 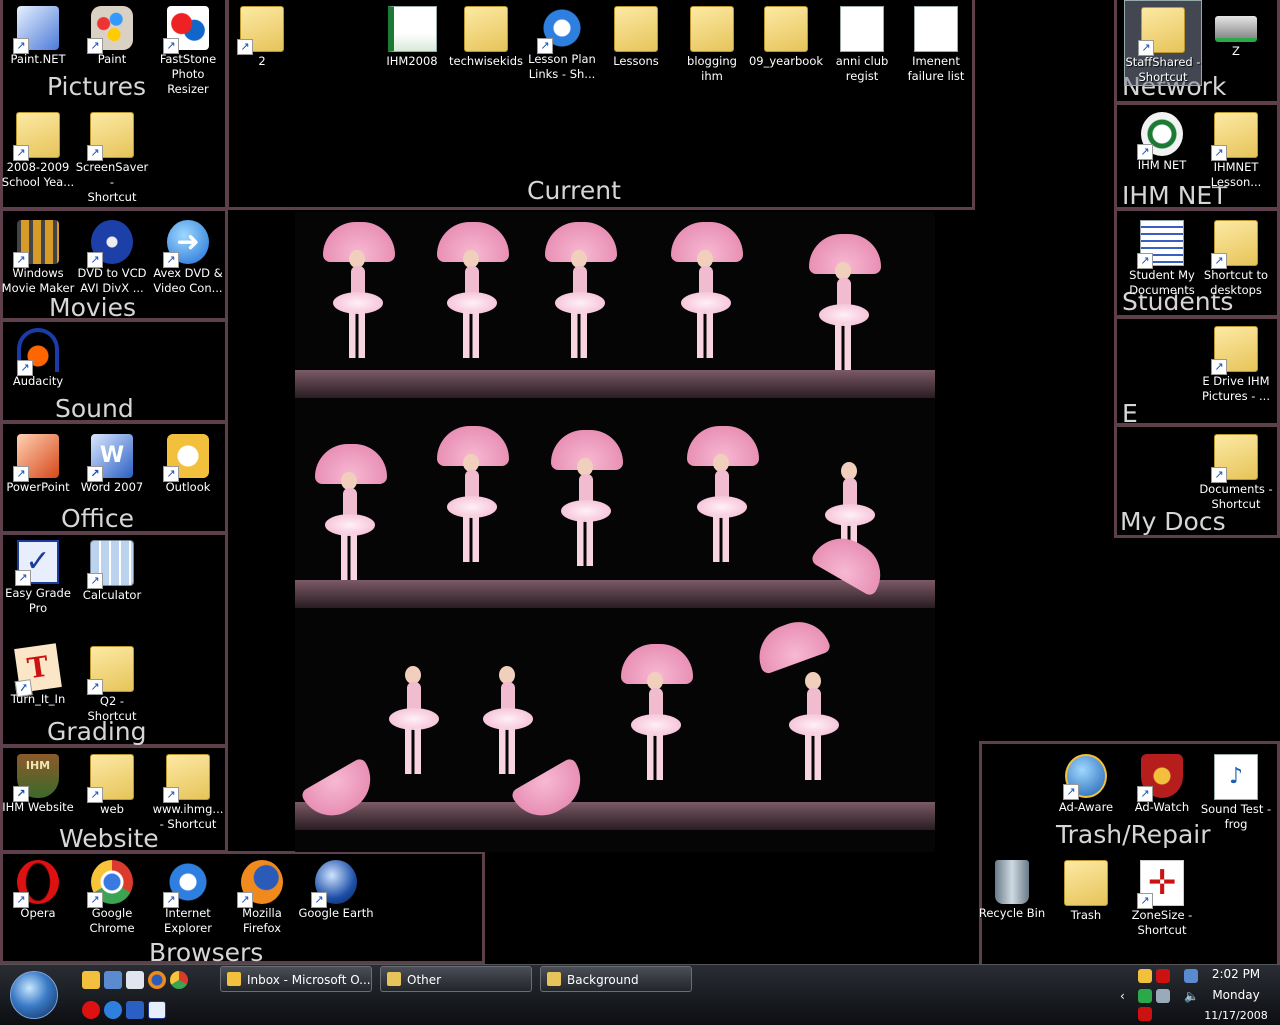 I want to click on imenent-failure-list-file: Imenent failure list, so click(x=936, y=42).